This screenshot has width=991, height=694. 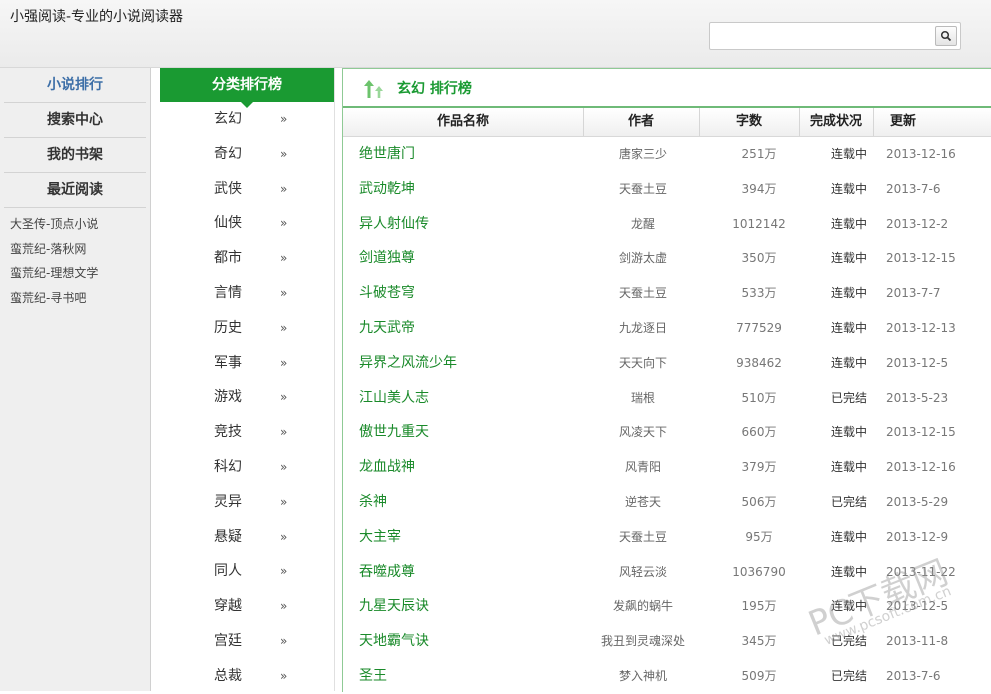 I want to click on book-title-link: 斗破苍穹, so click(x=387, y=293).